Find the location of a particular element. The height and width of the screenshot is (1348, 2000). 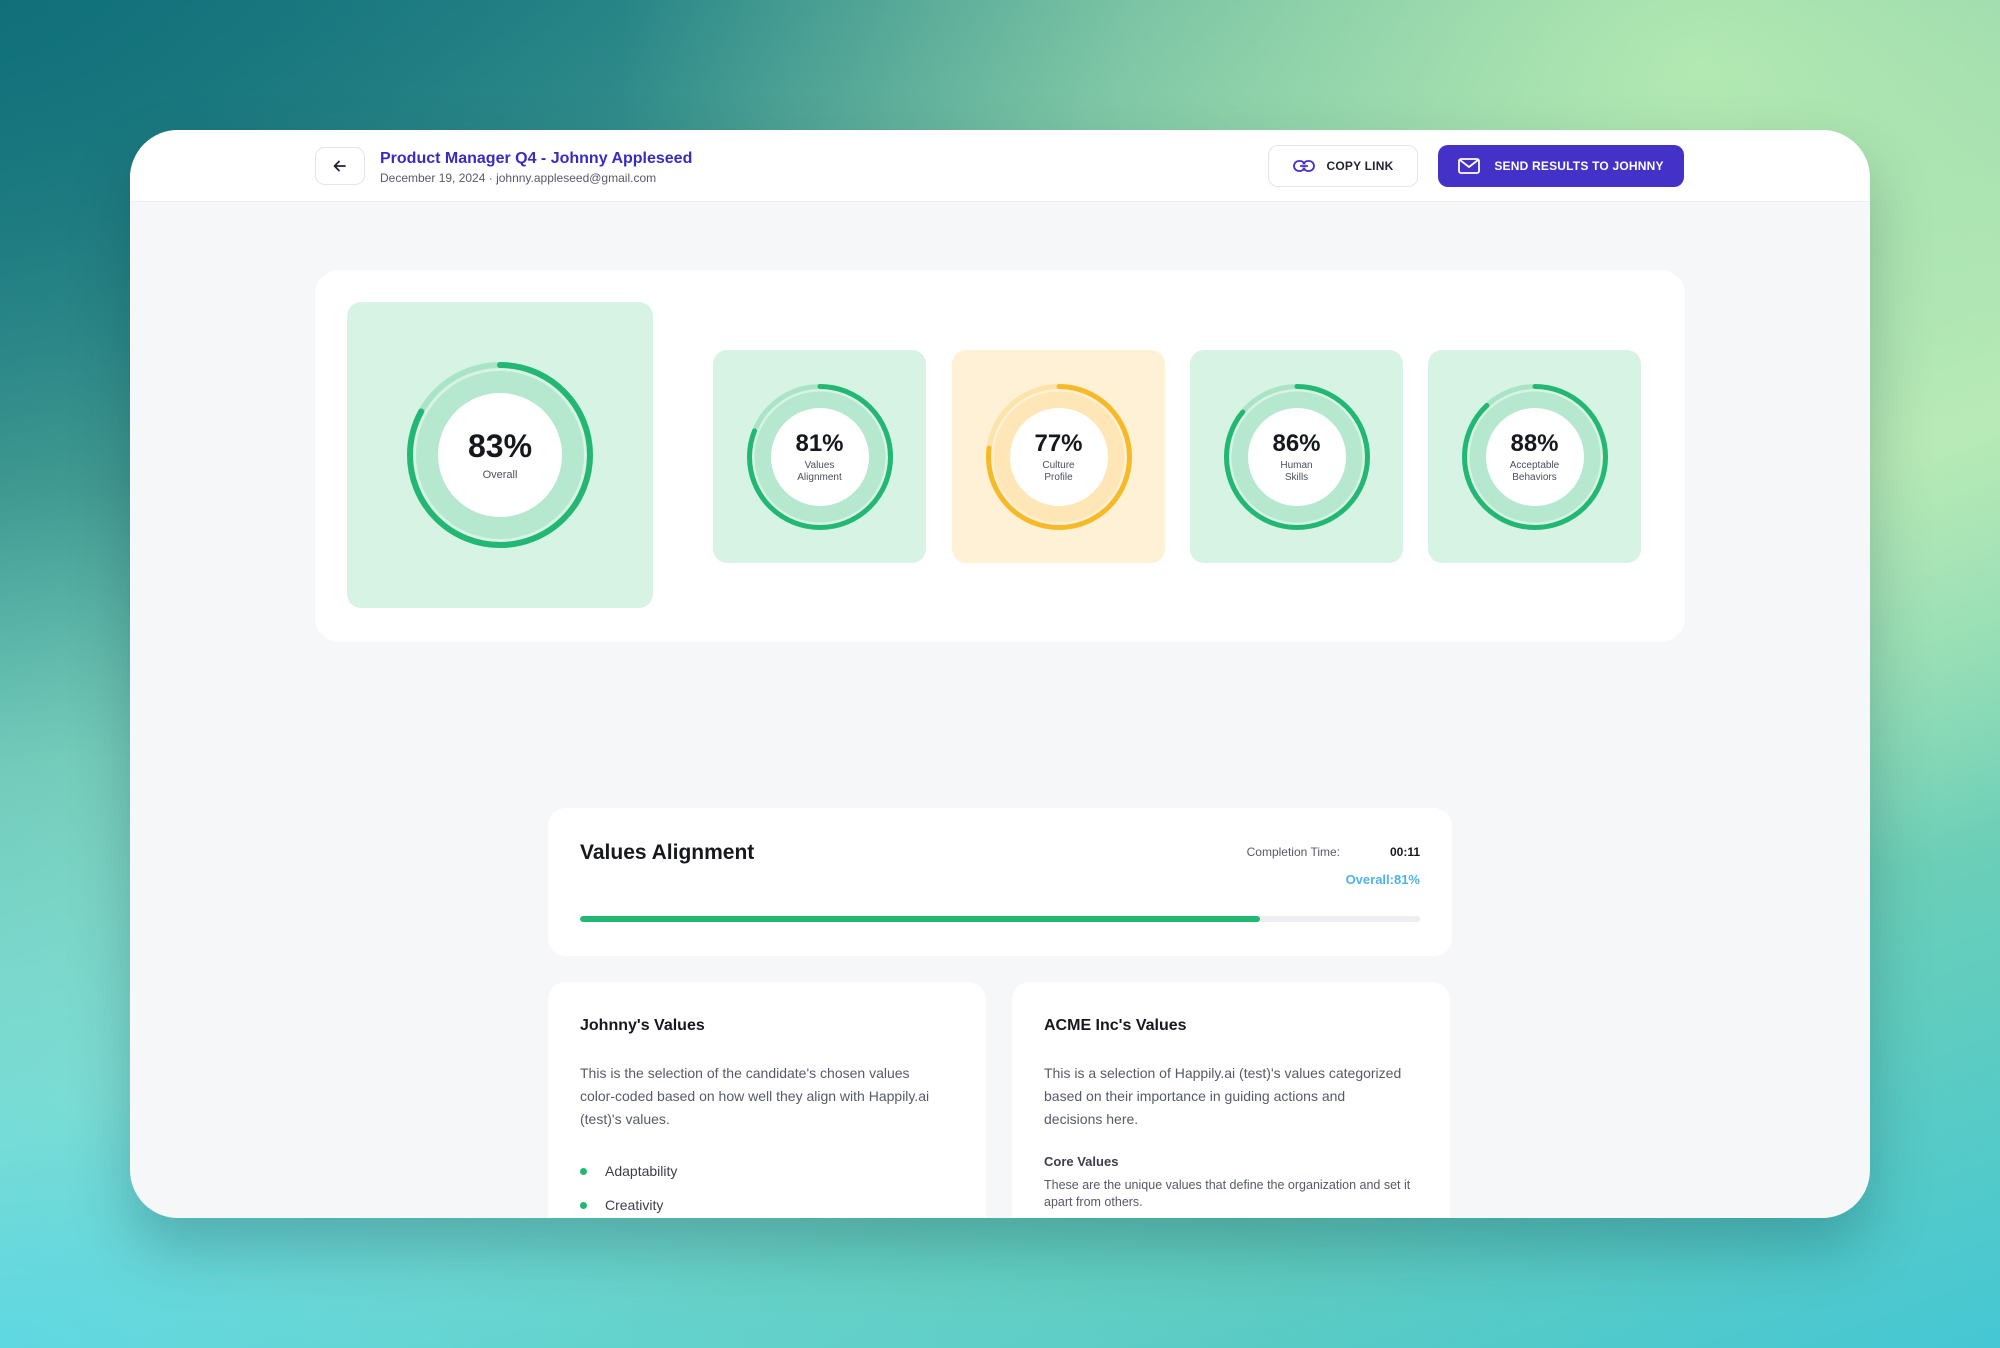

values-alignment-center: 81% Values Alignment is located at coordinates (819, 456).